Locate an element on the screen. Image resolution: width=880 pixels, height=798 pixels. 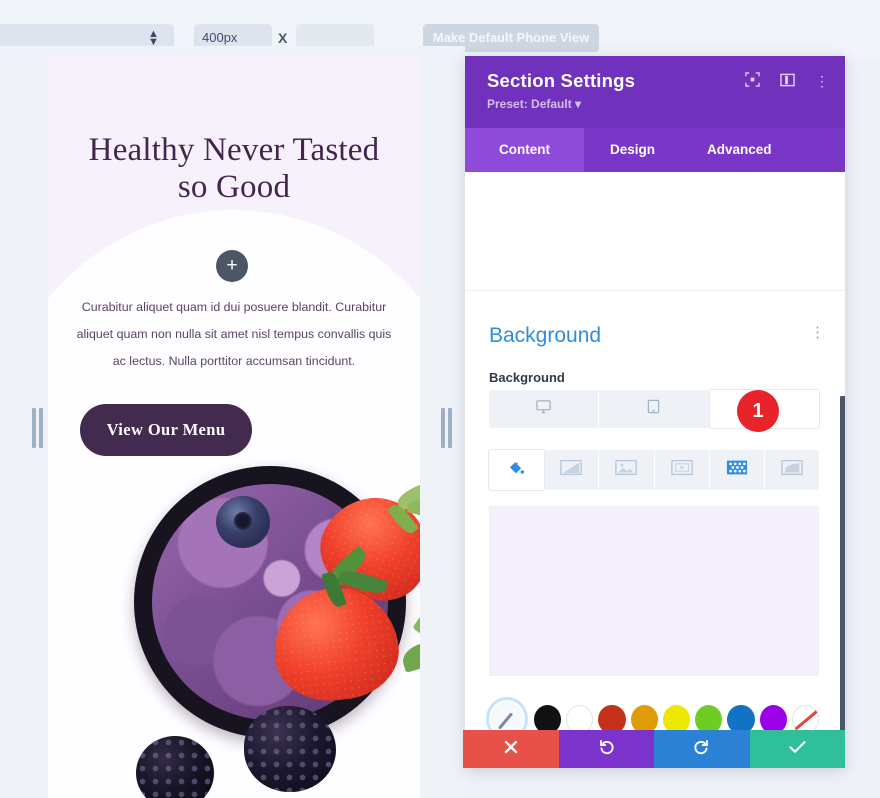
panel-tabs: Content Design Advanced is located at coordinates (655, 150).